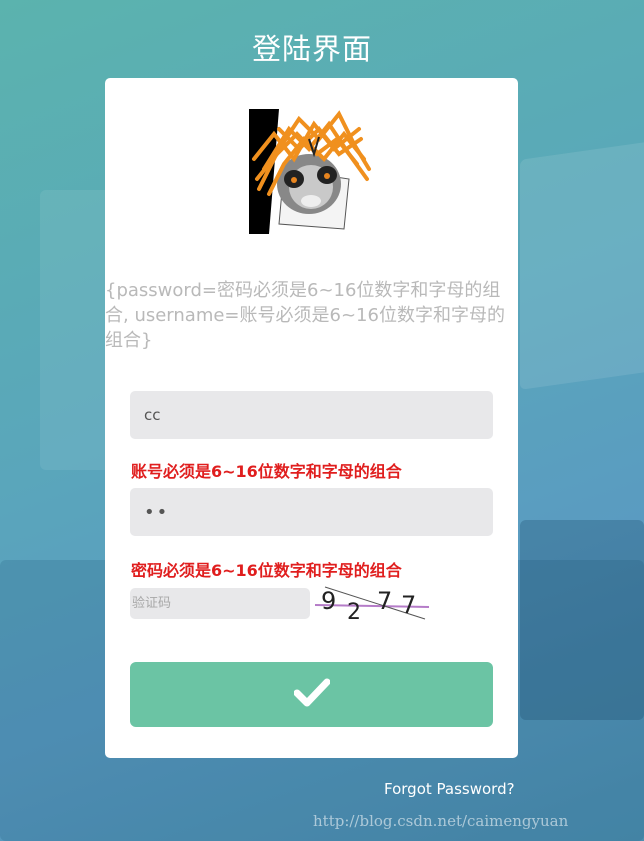 The width and height of the screenshot is (644, 841). Describe the element at coordinates (266, 471) in the screenshot. I see `username-error-message: 账号必须是6~16位数字和字母的组合` at that location.